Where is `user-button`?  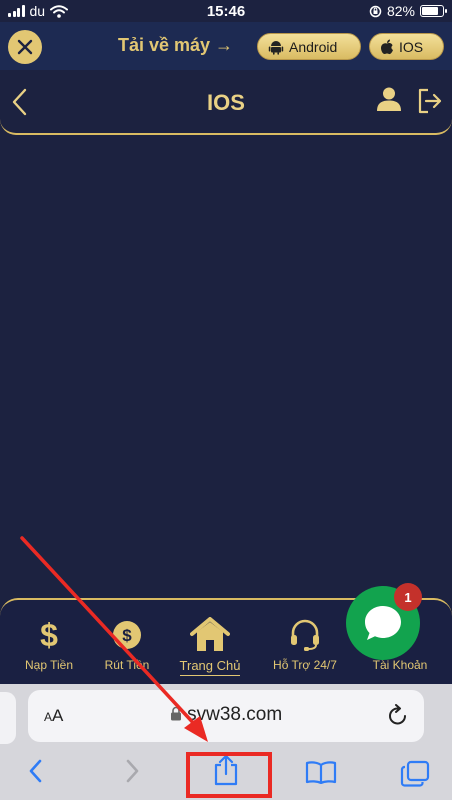
user-button is located at coordinates (389, 101).